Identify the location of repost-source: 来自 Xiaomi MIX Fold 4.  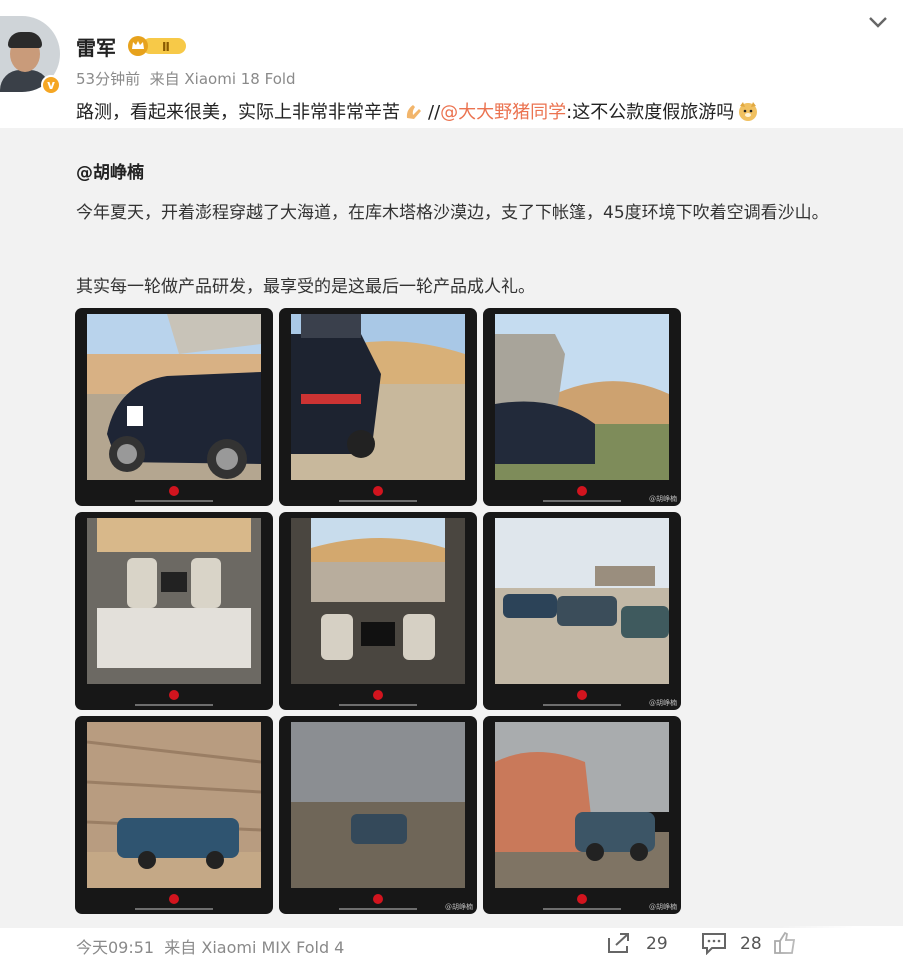
(254, 947).